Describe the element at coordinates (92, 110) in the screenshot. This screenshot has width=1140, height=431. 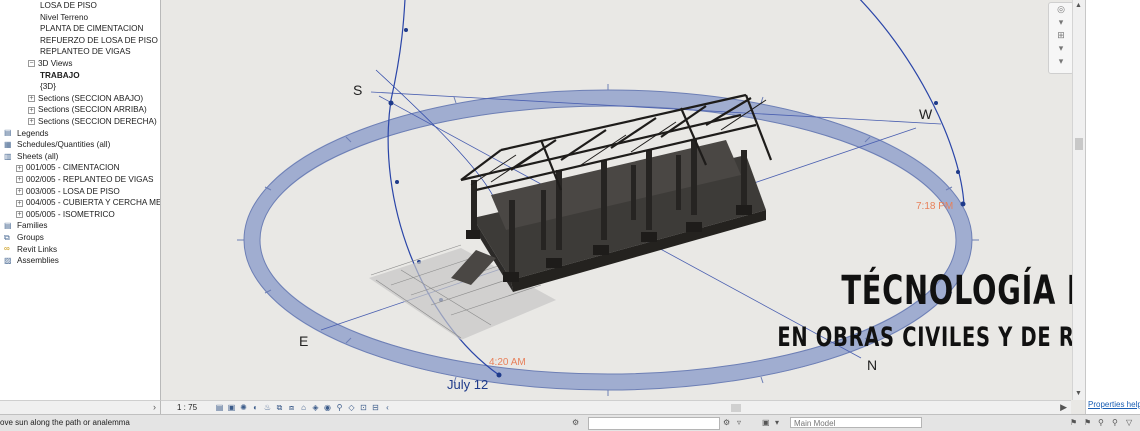
I see `tree-item-label: Sections (SECCION ARRIBA)` at that location.